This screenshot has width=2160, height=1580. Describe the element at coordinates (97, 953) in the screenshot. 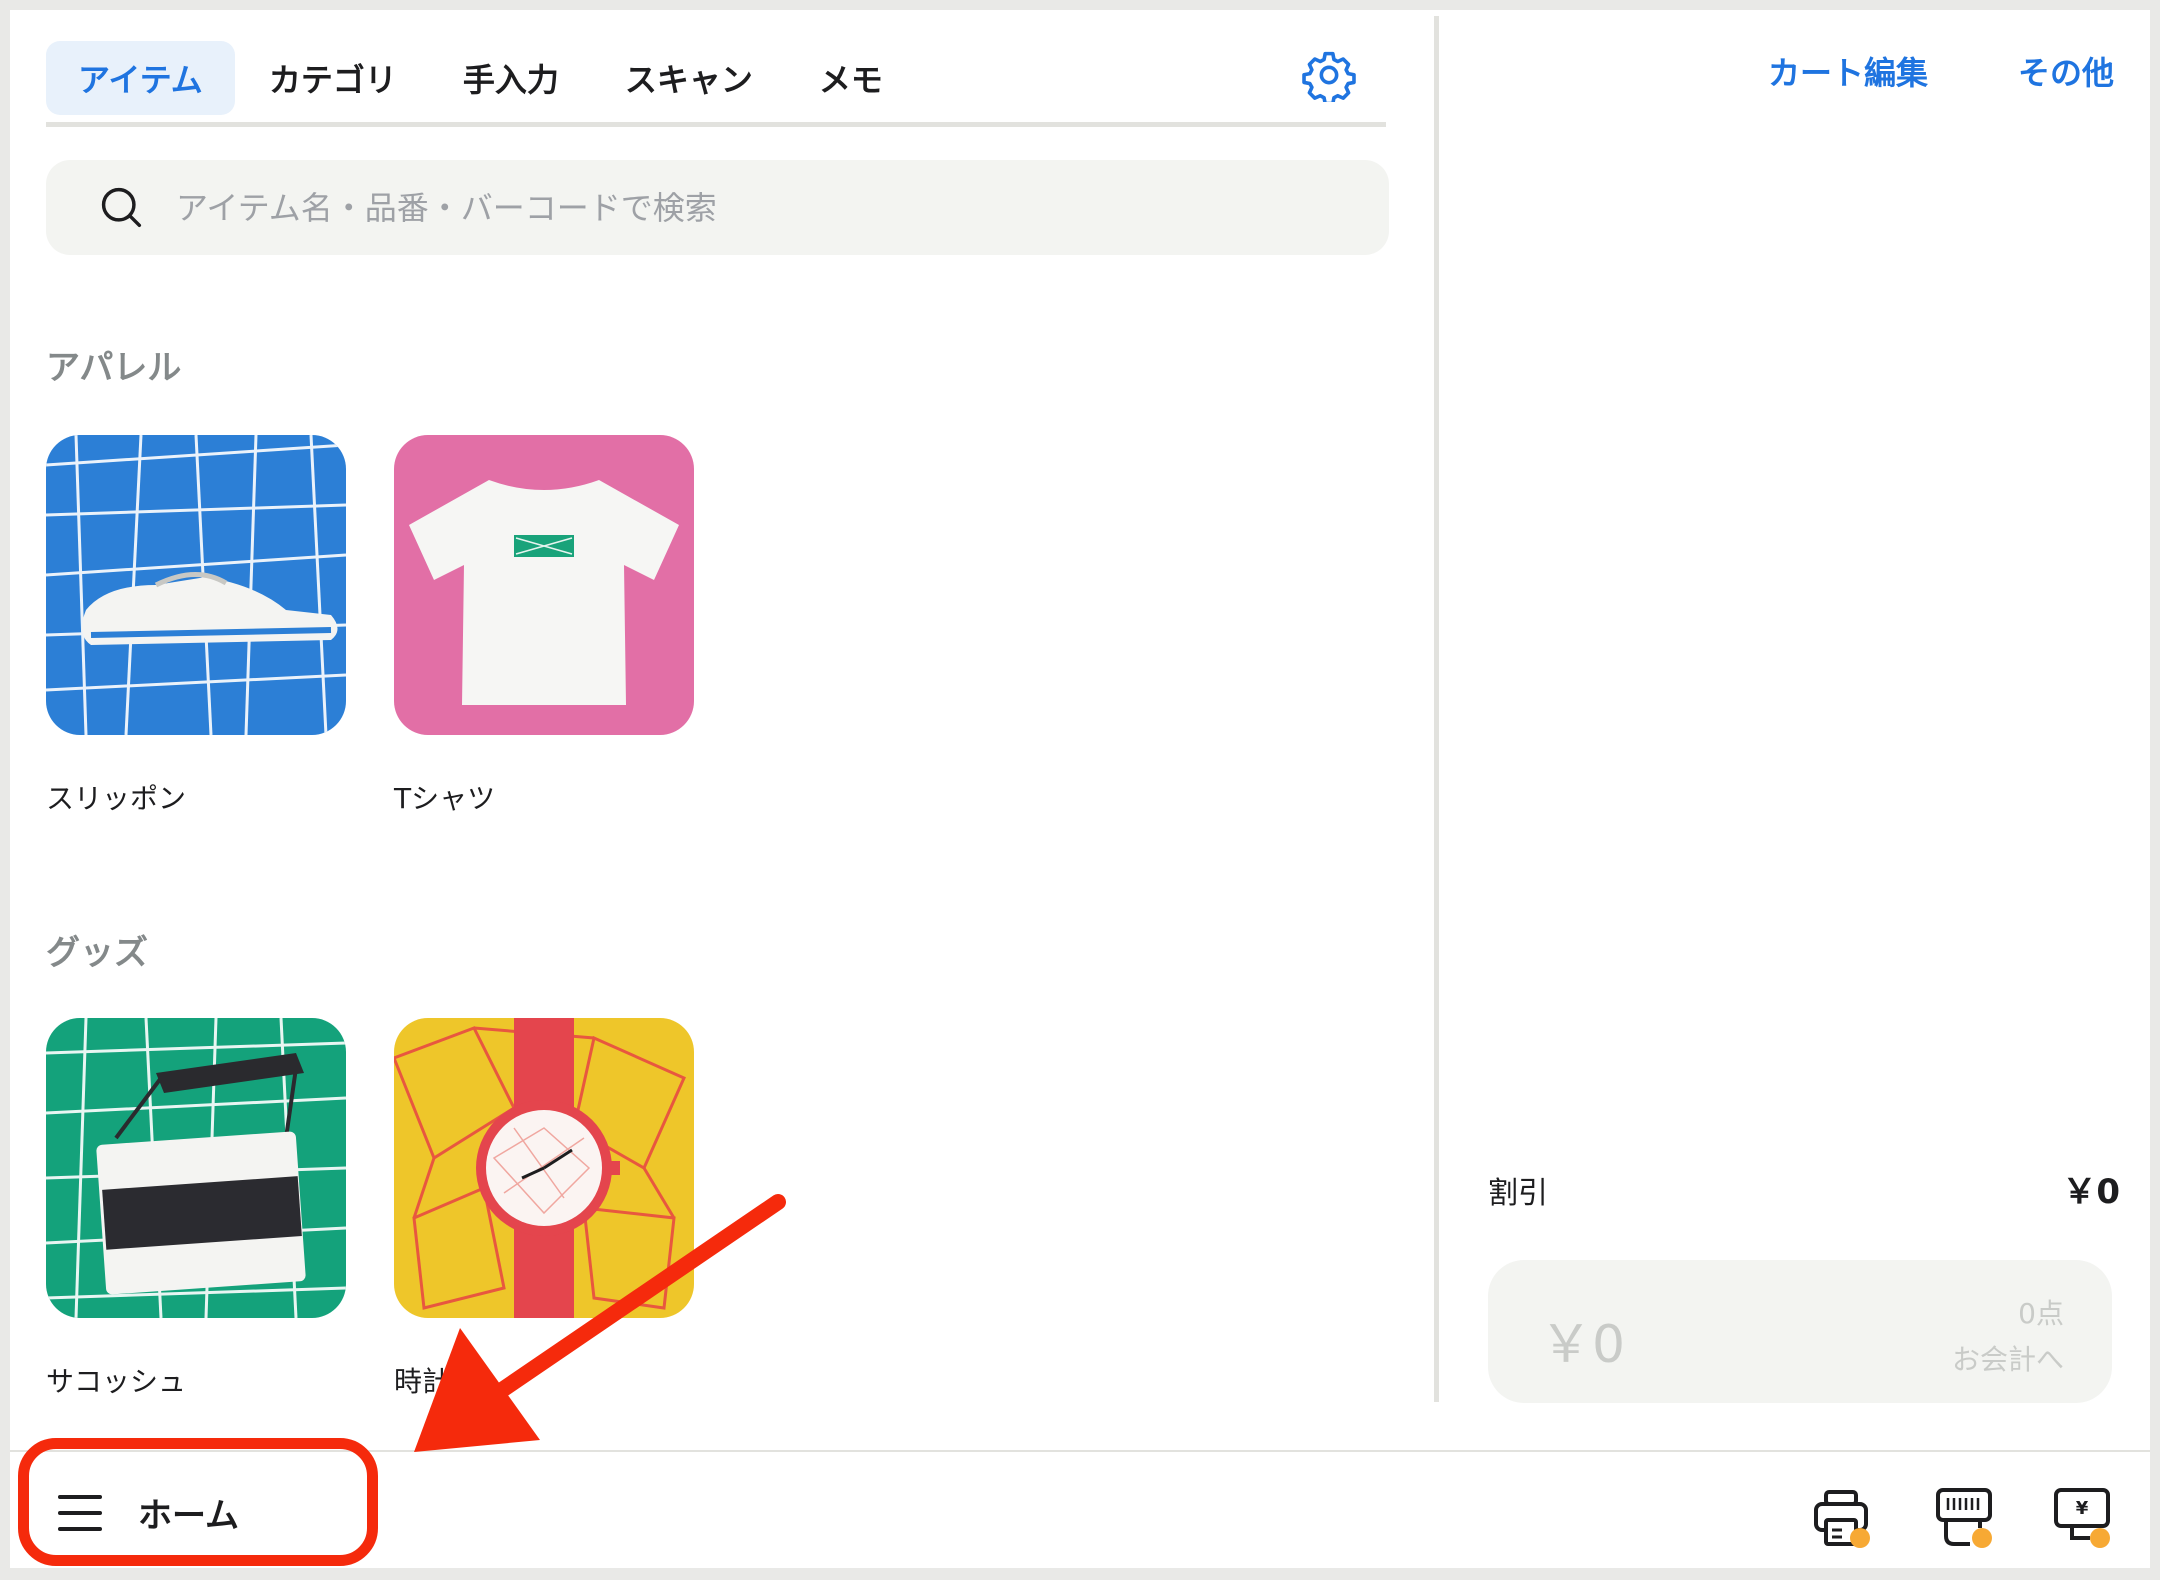

I see `section-title-goods: グッズ` at that location.